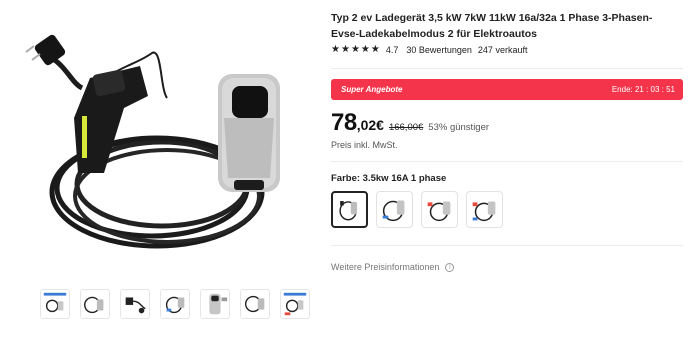 The image size is (690, 353). Describe the element at coordinates (372, 89) in the screenshot. I see `deal-label: Super Angebote` at that location.